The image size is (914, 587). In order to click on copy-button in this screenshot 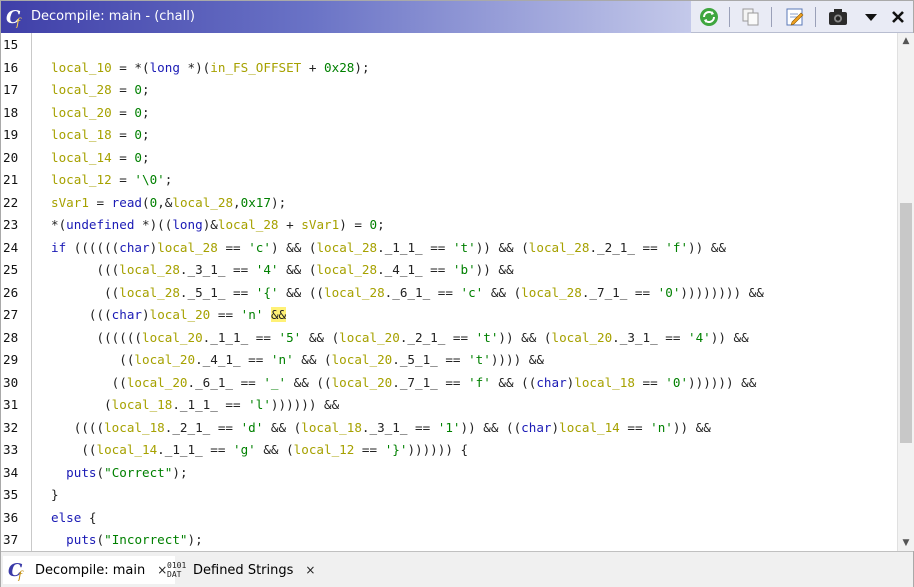, I will do `click(751, 17)`.